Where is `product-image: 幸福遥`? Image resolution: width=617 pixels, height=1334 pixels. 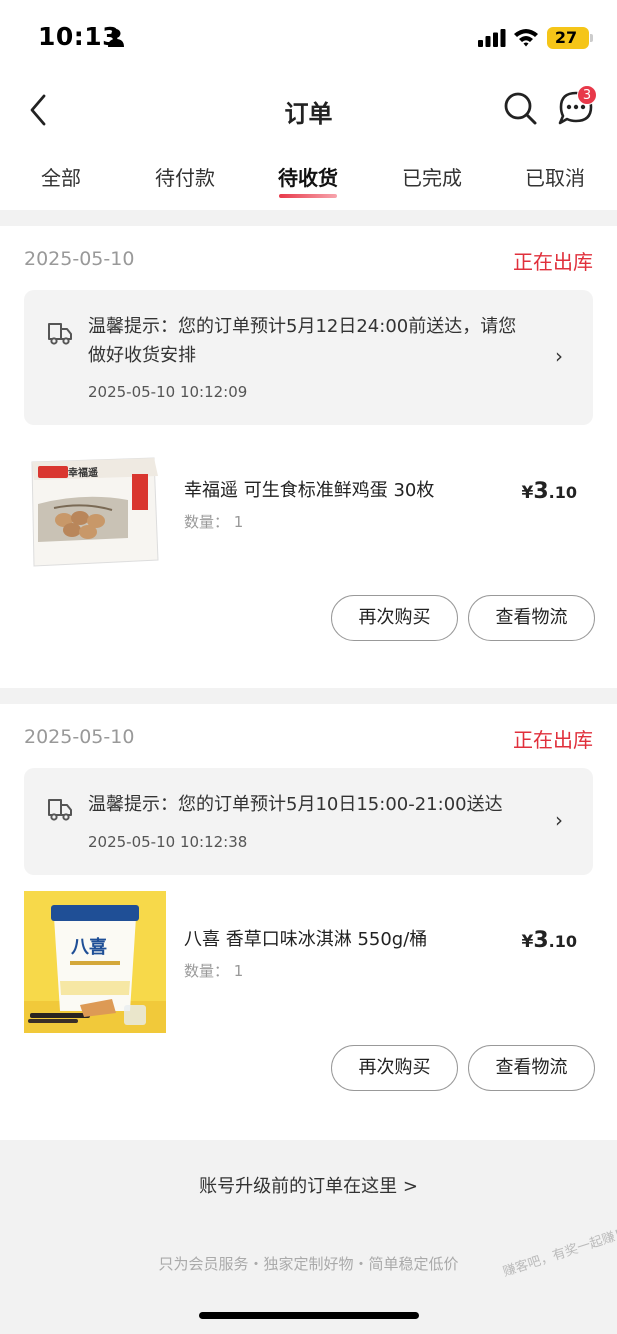 product-image: 幸福遥 is located at coordinates (95, 513).